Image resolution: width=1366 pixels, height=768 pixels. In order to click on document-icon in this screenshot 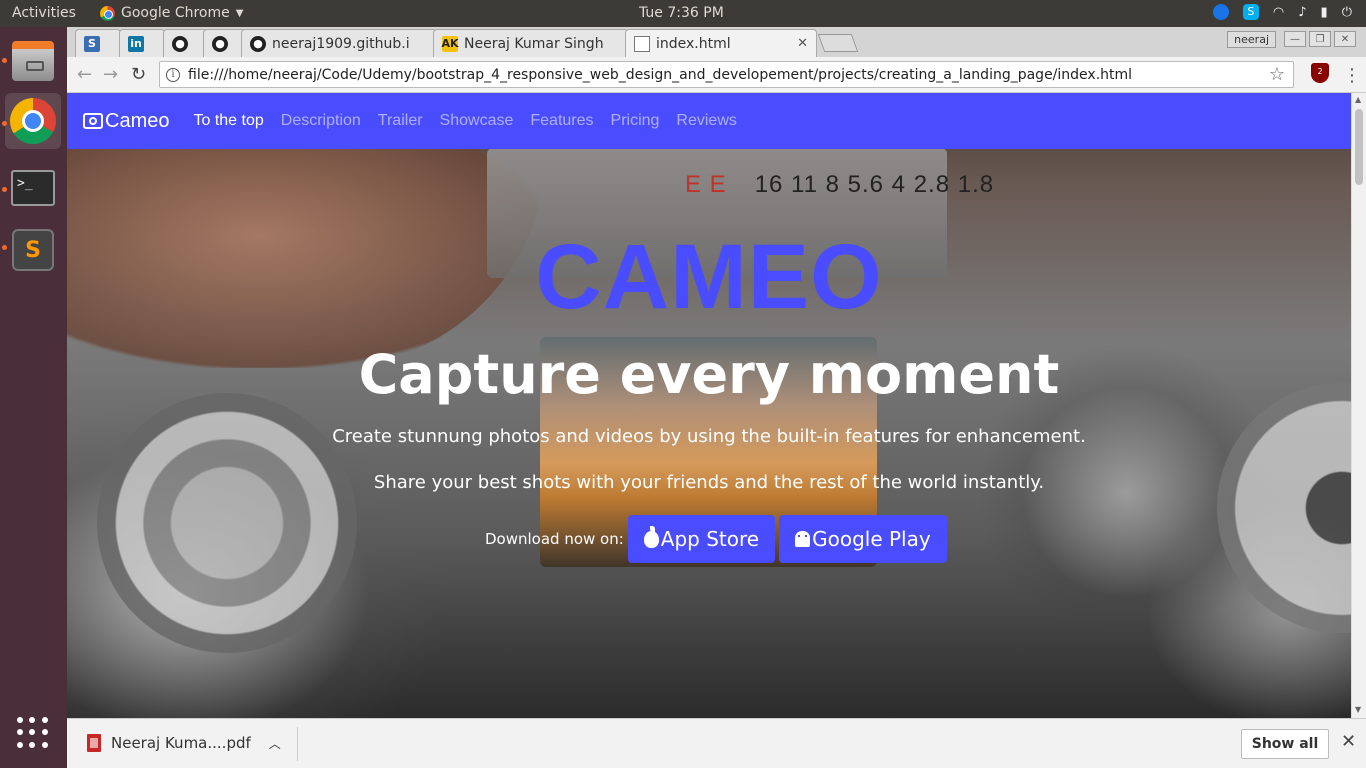, I will do `click(642, 43)`.